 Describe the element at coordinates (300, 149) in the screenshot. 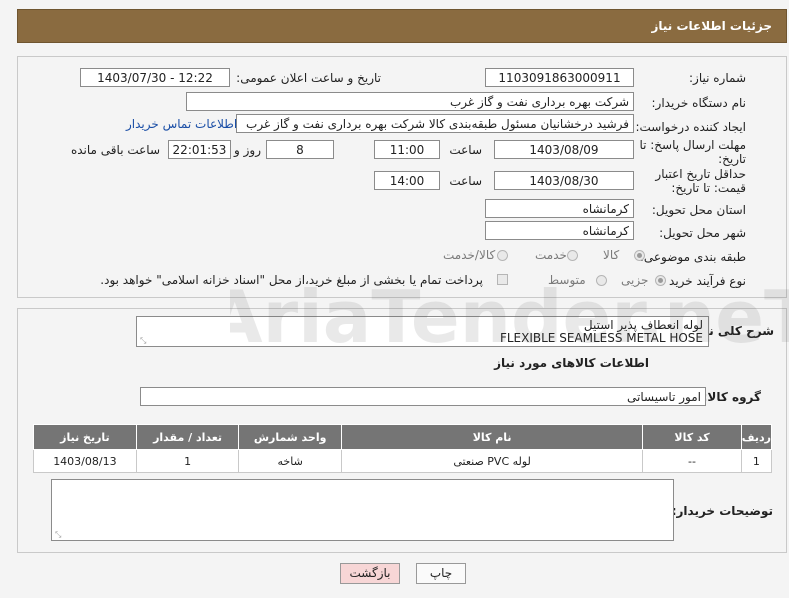

I see `days-remaining-field: 8` at that location.